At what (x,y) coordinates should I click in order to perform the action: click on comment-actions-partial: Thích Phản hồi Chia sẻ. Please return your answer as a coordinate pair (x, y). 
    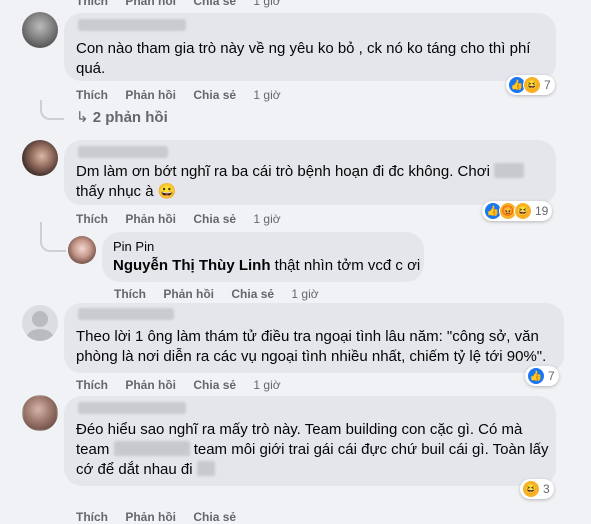
    Looking at the image, I should click on (163, 517).